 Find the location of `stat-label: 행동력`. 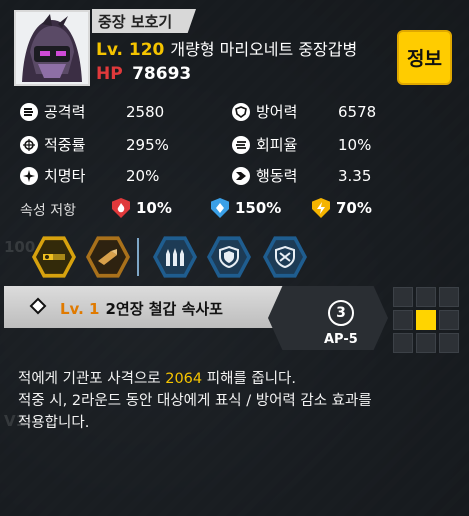

stat-label: 행동력 is located at coordinates (277, 176).